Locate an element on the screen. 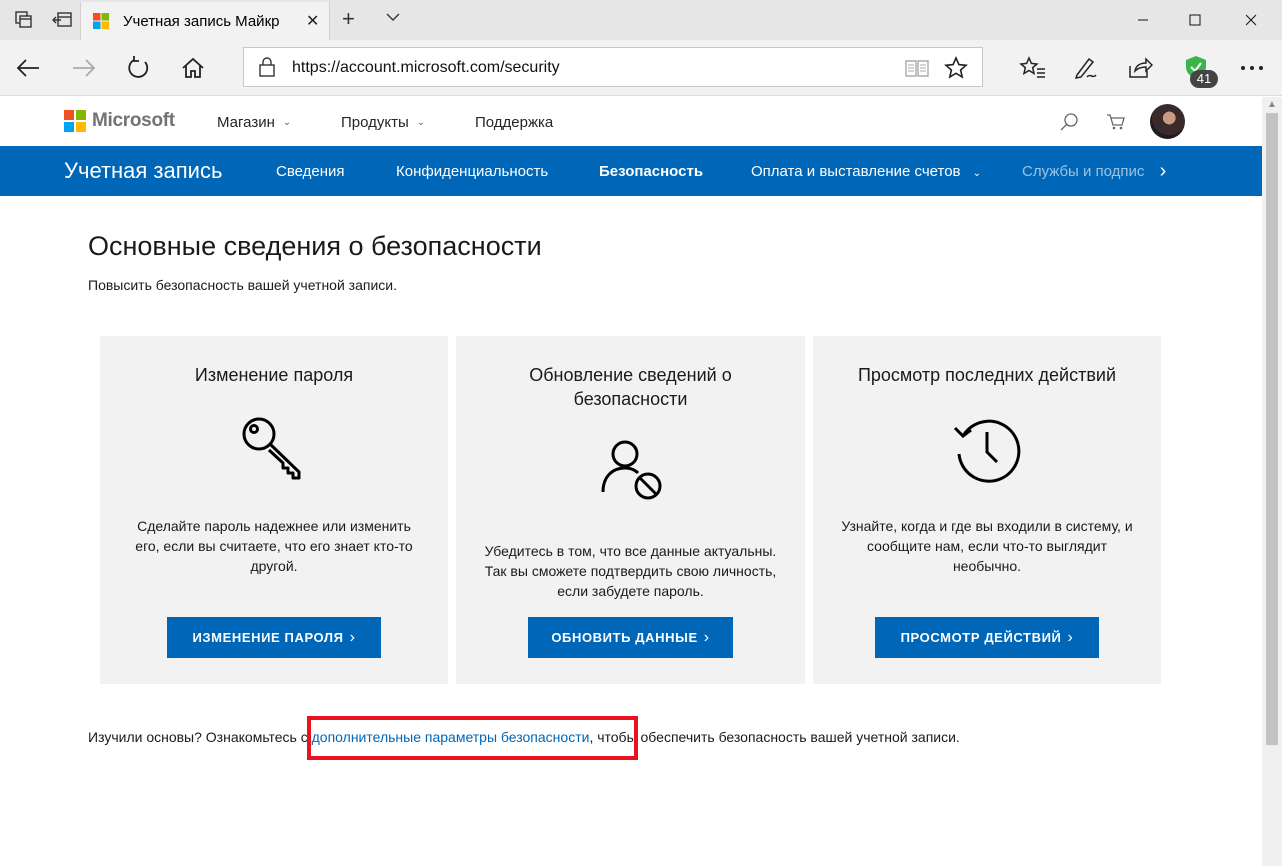 This screenshot has width=1282, height=866. view-activity-button: ПРОСМОТР ДЕЙСТВИЙ › is located at coordinates (987, 637).